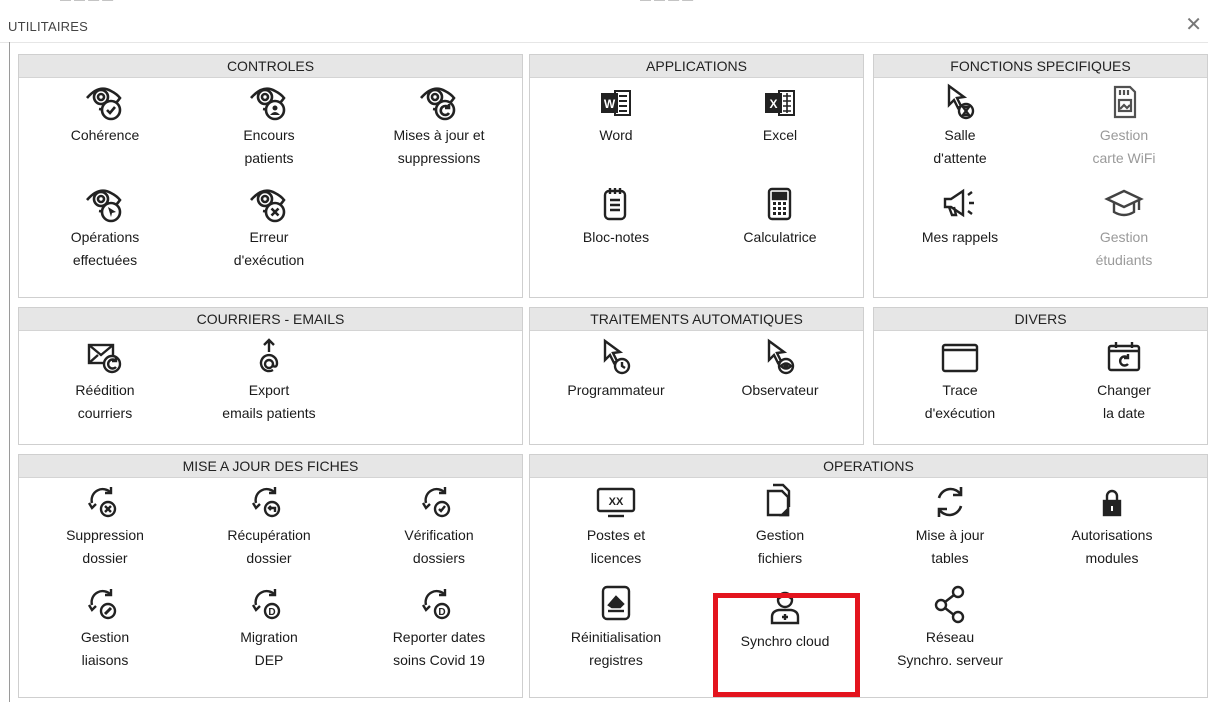 This screenshot has height=702, width=1208. What do you see at coordinates (780, 500) in the screenshot?
I see `files-icon` at bounding box center [780, 500].